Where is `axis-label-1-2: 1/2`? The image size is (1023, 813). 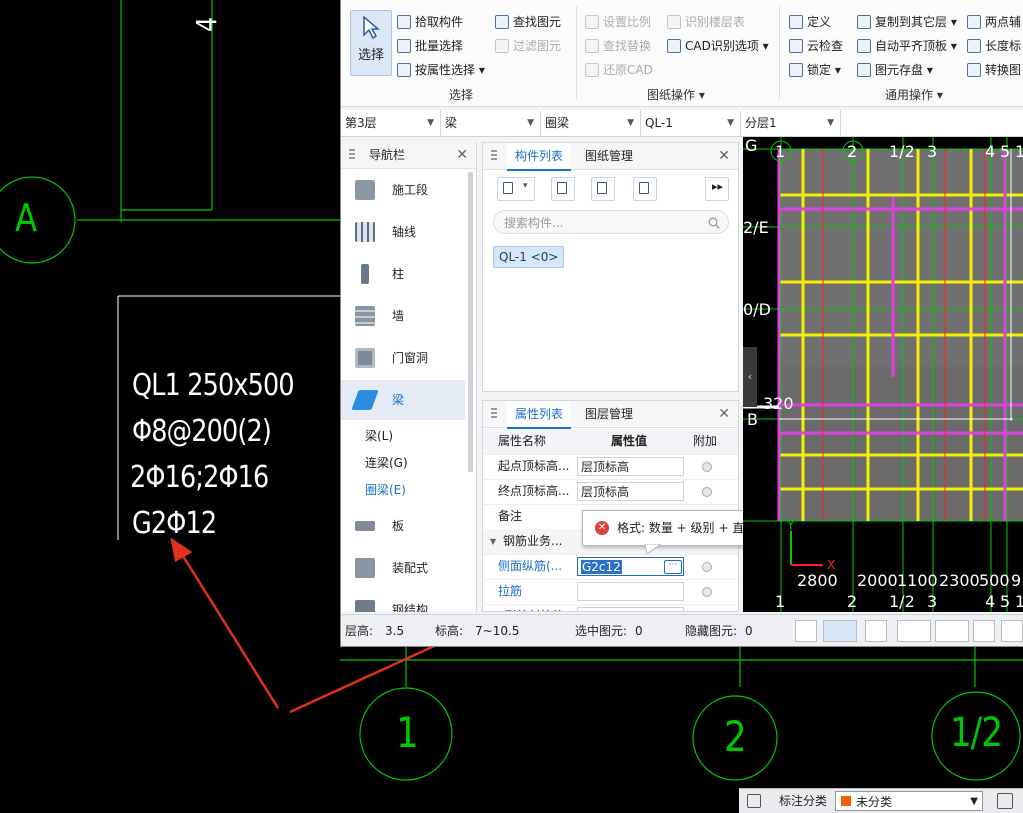
axis-label-1-2: 1/2 is located at coordinates (976, 733).